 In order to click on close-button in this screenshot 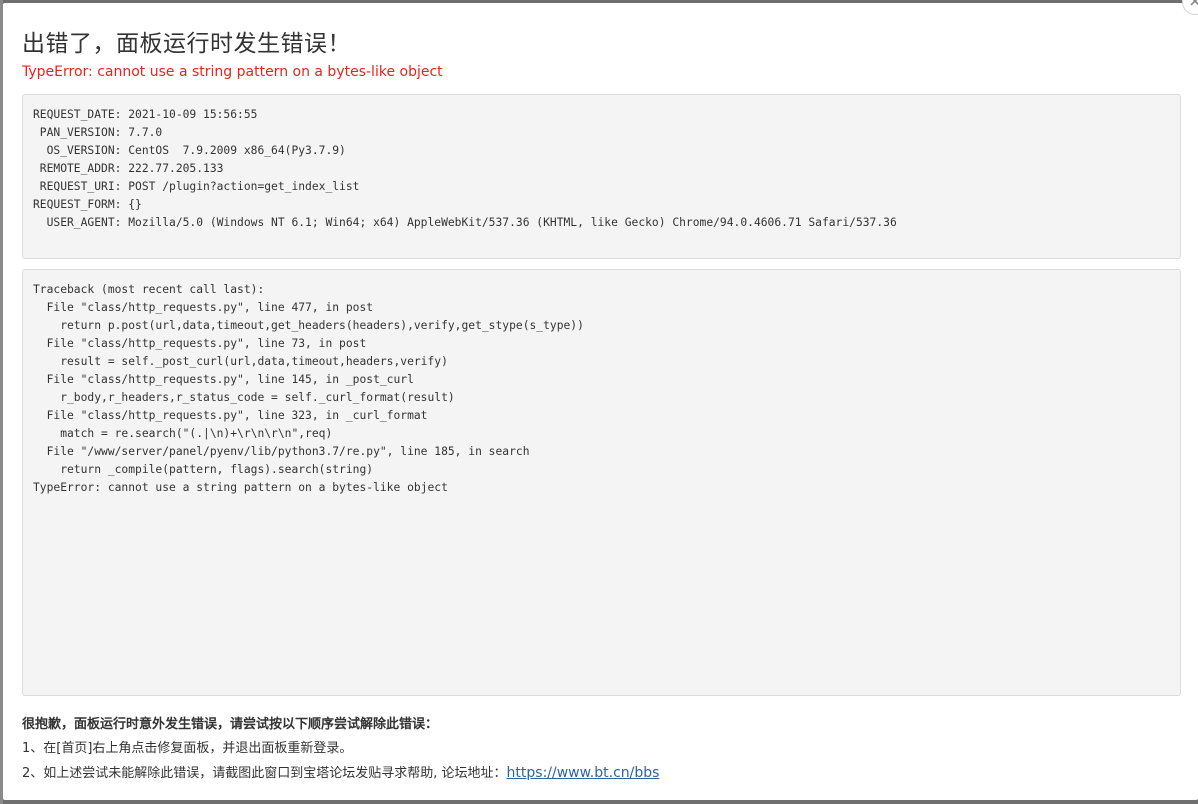, I will do `click(1190, 7)`.